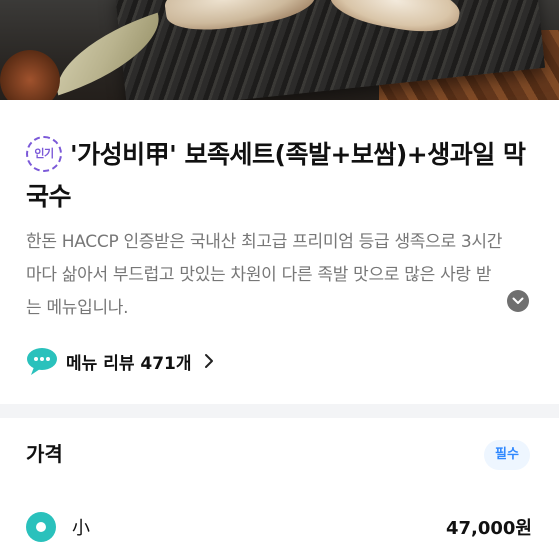 The image size is (559, 559). What do you see at coordinates (42, 361) in the screenshot?
I see `speech-bubble-icon` at bounding box center [42, 361].